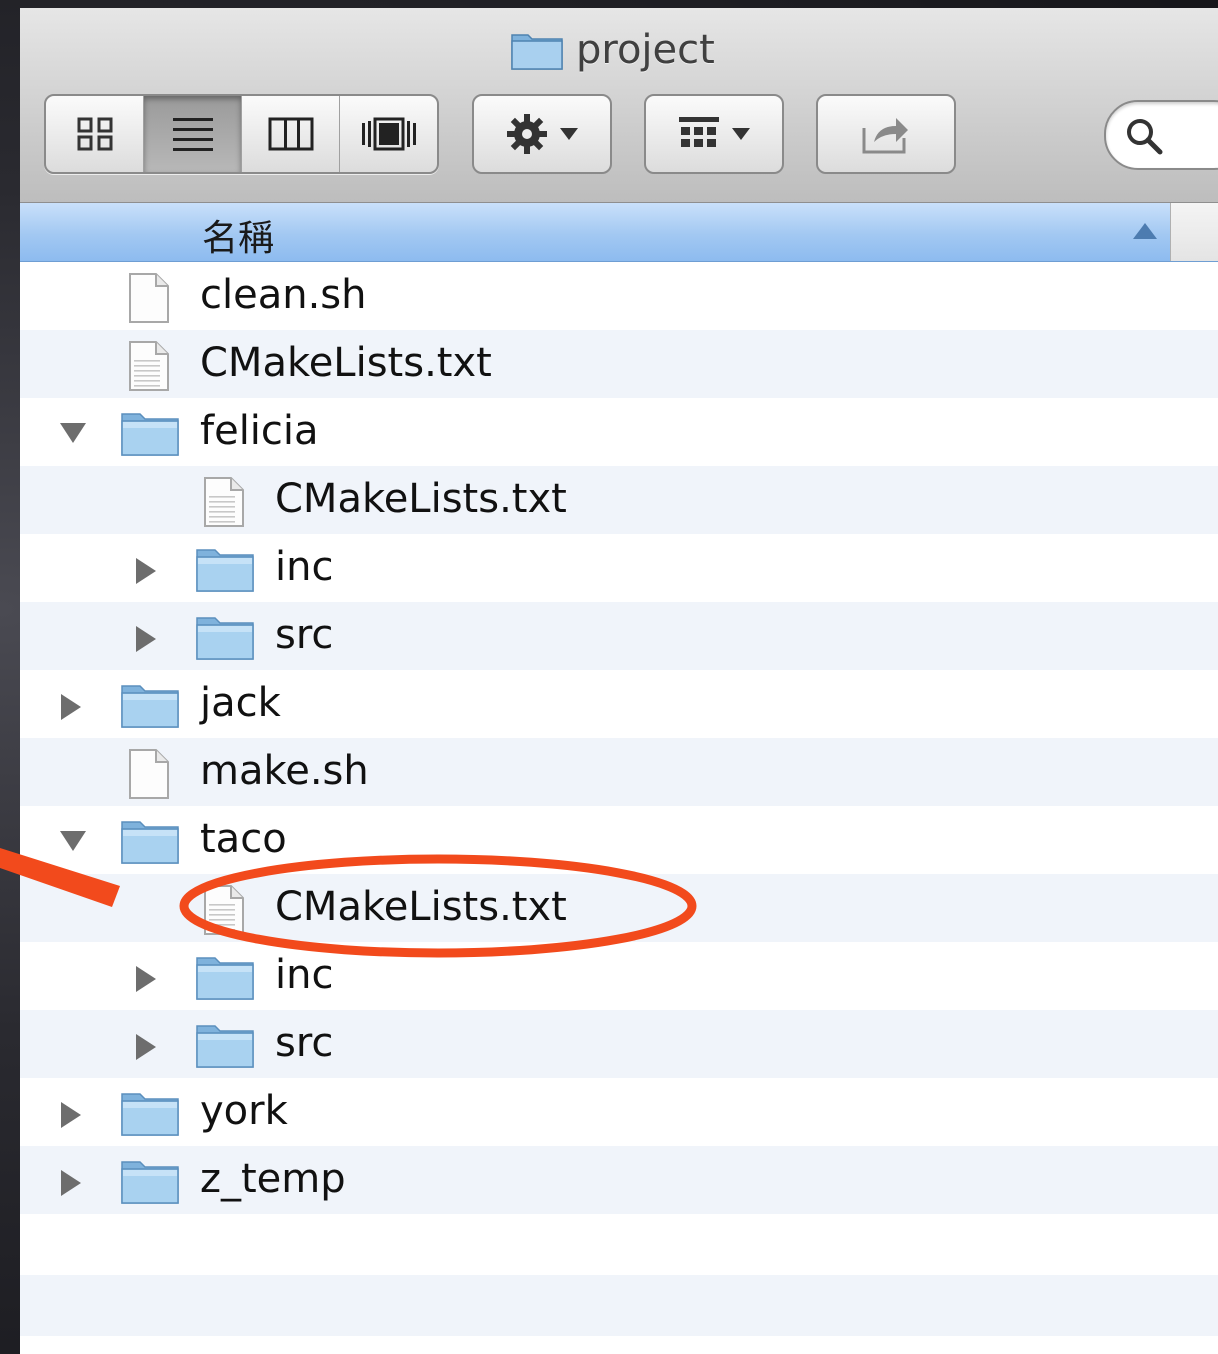 The image size is (1218, 1354). I want to click on column-view-button, so click(291, 134).